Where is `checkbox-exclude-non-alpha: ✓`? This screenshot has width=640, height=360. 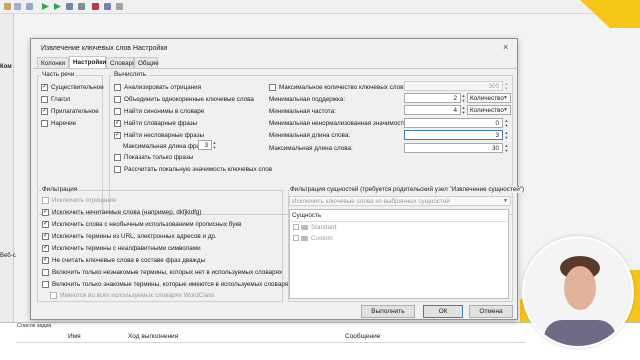 checkbox-exclude-non-alpha: ✓ is located at coordinates (45, 248).